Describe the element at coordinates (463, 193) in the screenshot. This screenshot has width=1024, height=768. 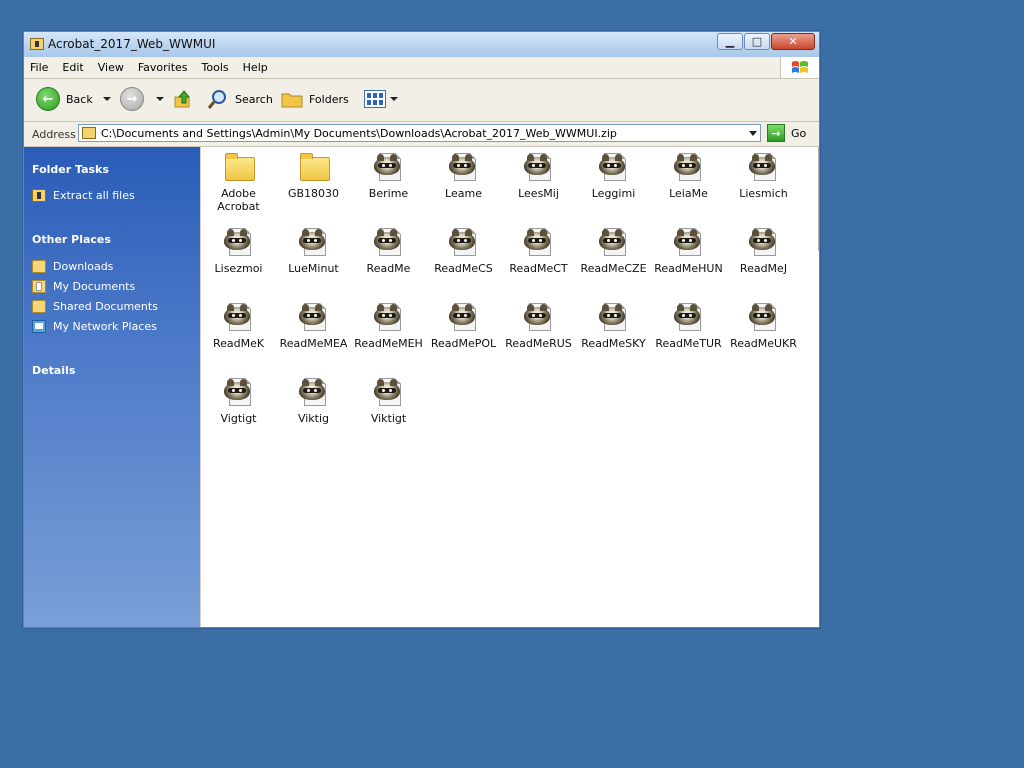
I see `file-name: Leame` at that location.